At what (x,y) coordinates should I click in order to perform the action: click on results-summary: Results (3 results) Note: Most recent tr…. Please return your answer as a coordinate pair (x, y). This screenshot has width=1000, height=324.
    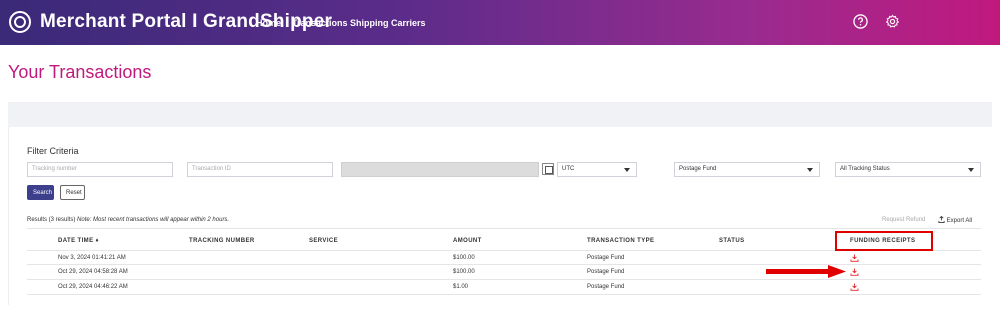
    Looking at the image, I should click on (128, 220).